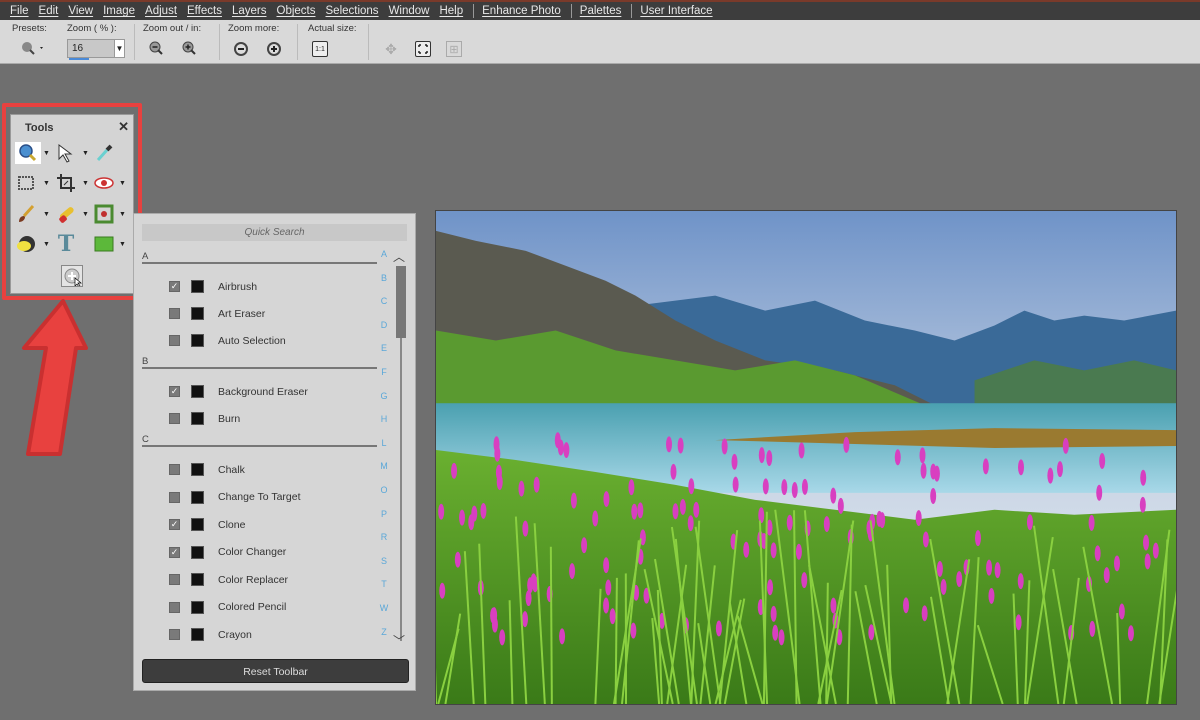 The width and height of the screenshot is (1200, 720). I want to click on menu-edit: Edit, so click(49, 11).